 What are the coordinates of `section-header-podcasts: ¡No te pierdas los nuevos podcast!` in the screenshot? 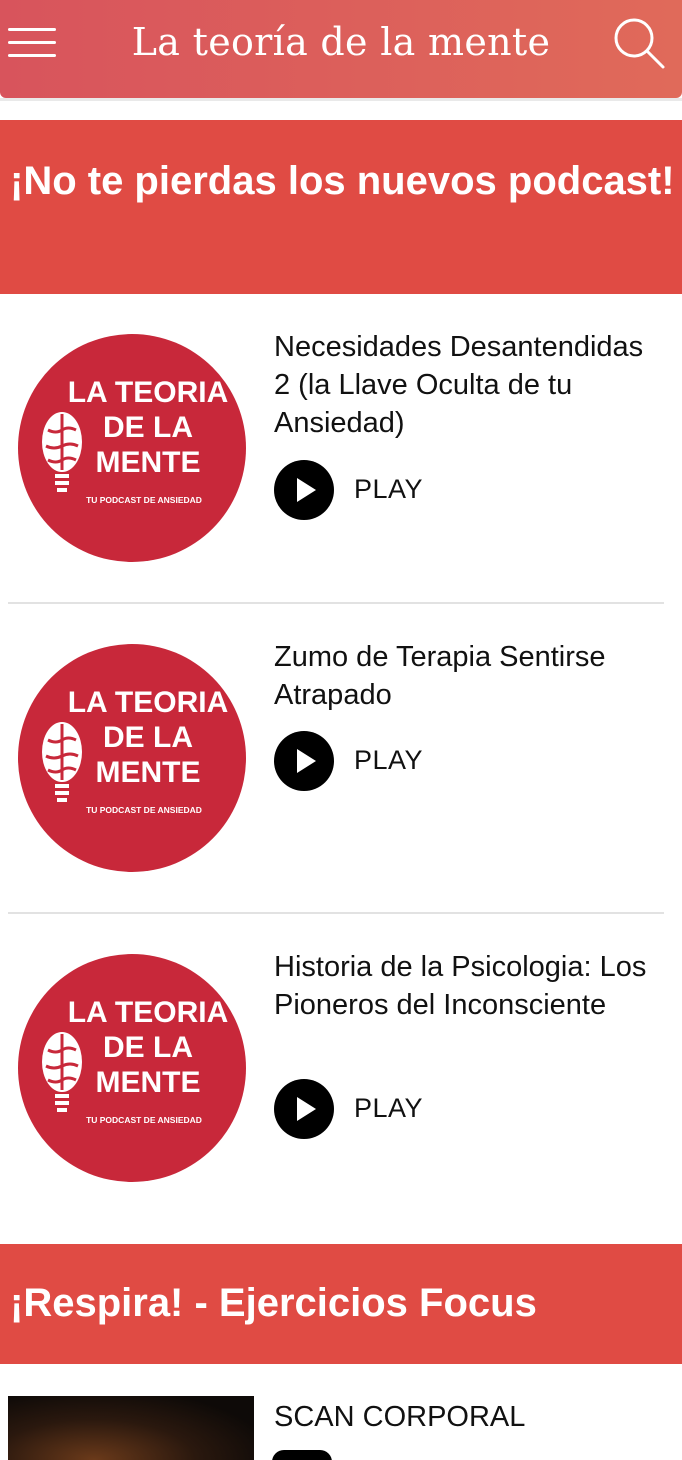 It's located at (341, 207).